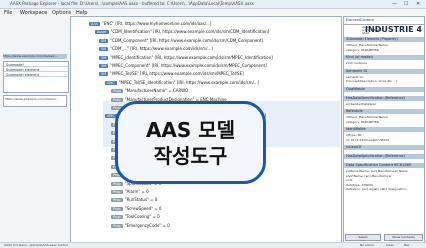 The width and height of the screenshot is (426, 248). I want to click on detail-section-header: Identifiable, so click(384, 129).